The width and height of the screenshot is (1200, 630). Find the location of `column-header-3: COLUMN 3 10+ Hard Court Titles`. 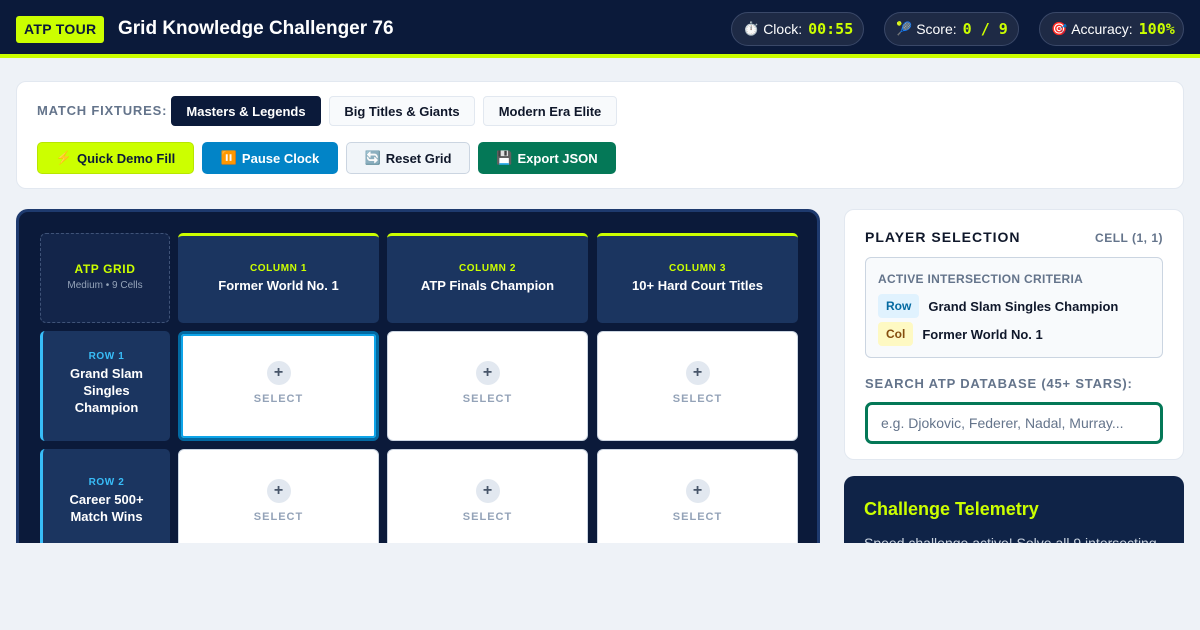

column-header-3: COLUMN 3 10+ Hard Court Titles is located at coordinates (697, 278).